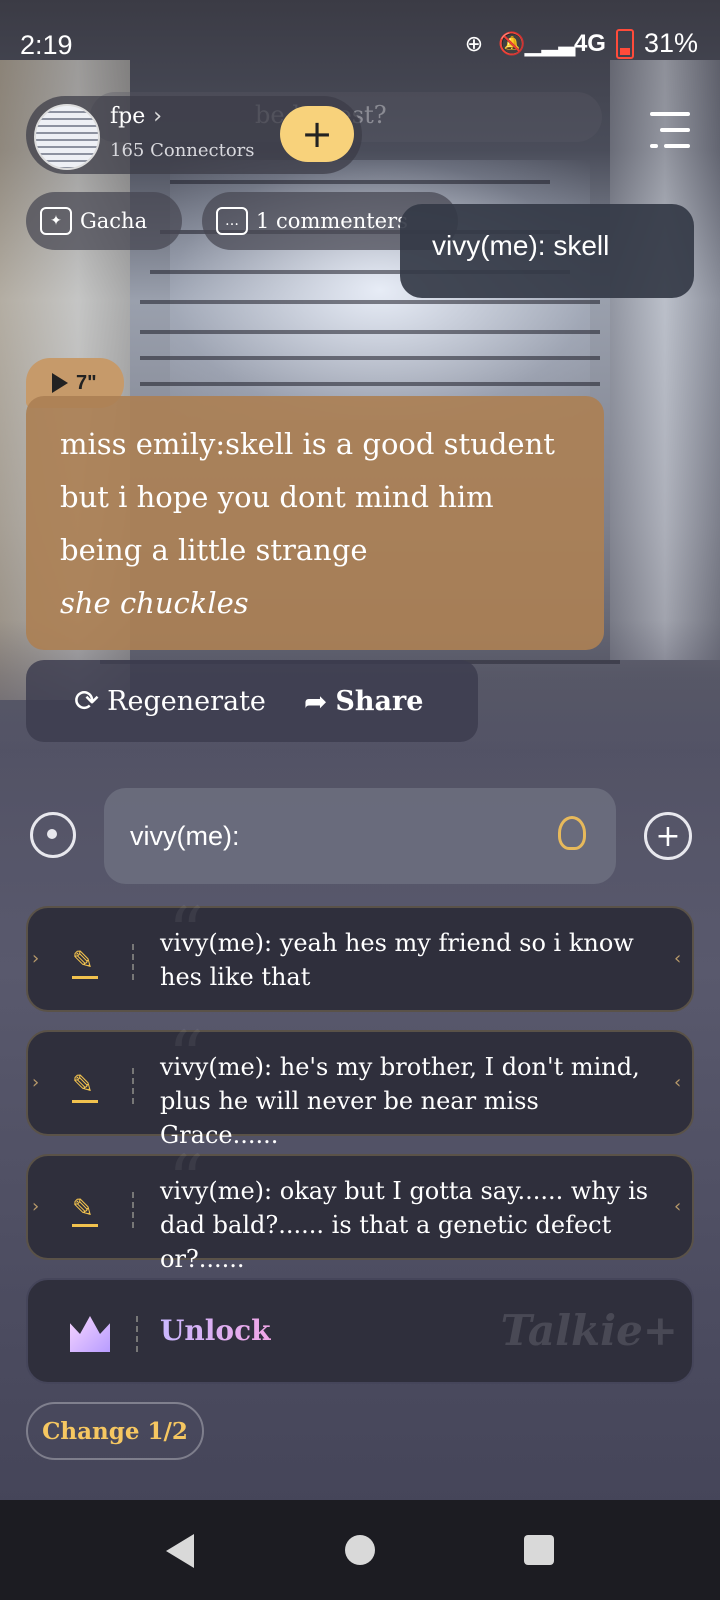 Image resolution: width=720 pixels, height=1600 pixels. What do you see at coordinates (539, 1550) in the screenshot?
I see `recents-icon` at bounding box center [539, 1550].